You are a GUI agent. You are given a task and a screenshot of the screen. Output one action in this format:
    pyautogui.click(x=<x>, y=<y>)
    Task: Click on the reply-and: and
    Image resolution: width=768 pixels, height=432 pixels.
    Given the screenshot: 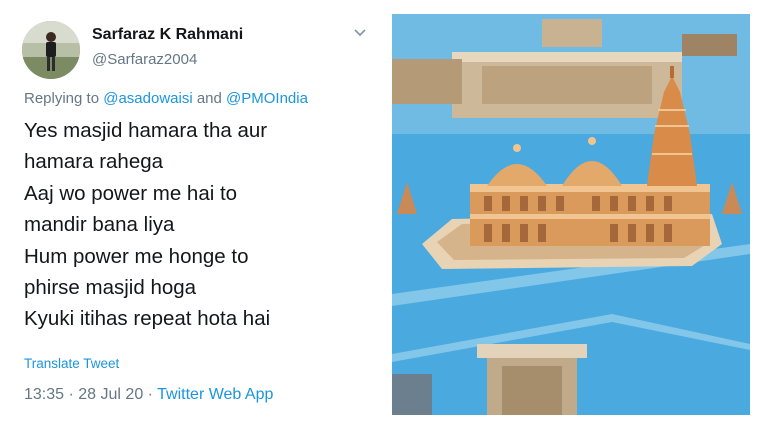 What is the action you would take?
    pyautogui.click(x=209, y=98)
    